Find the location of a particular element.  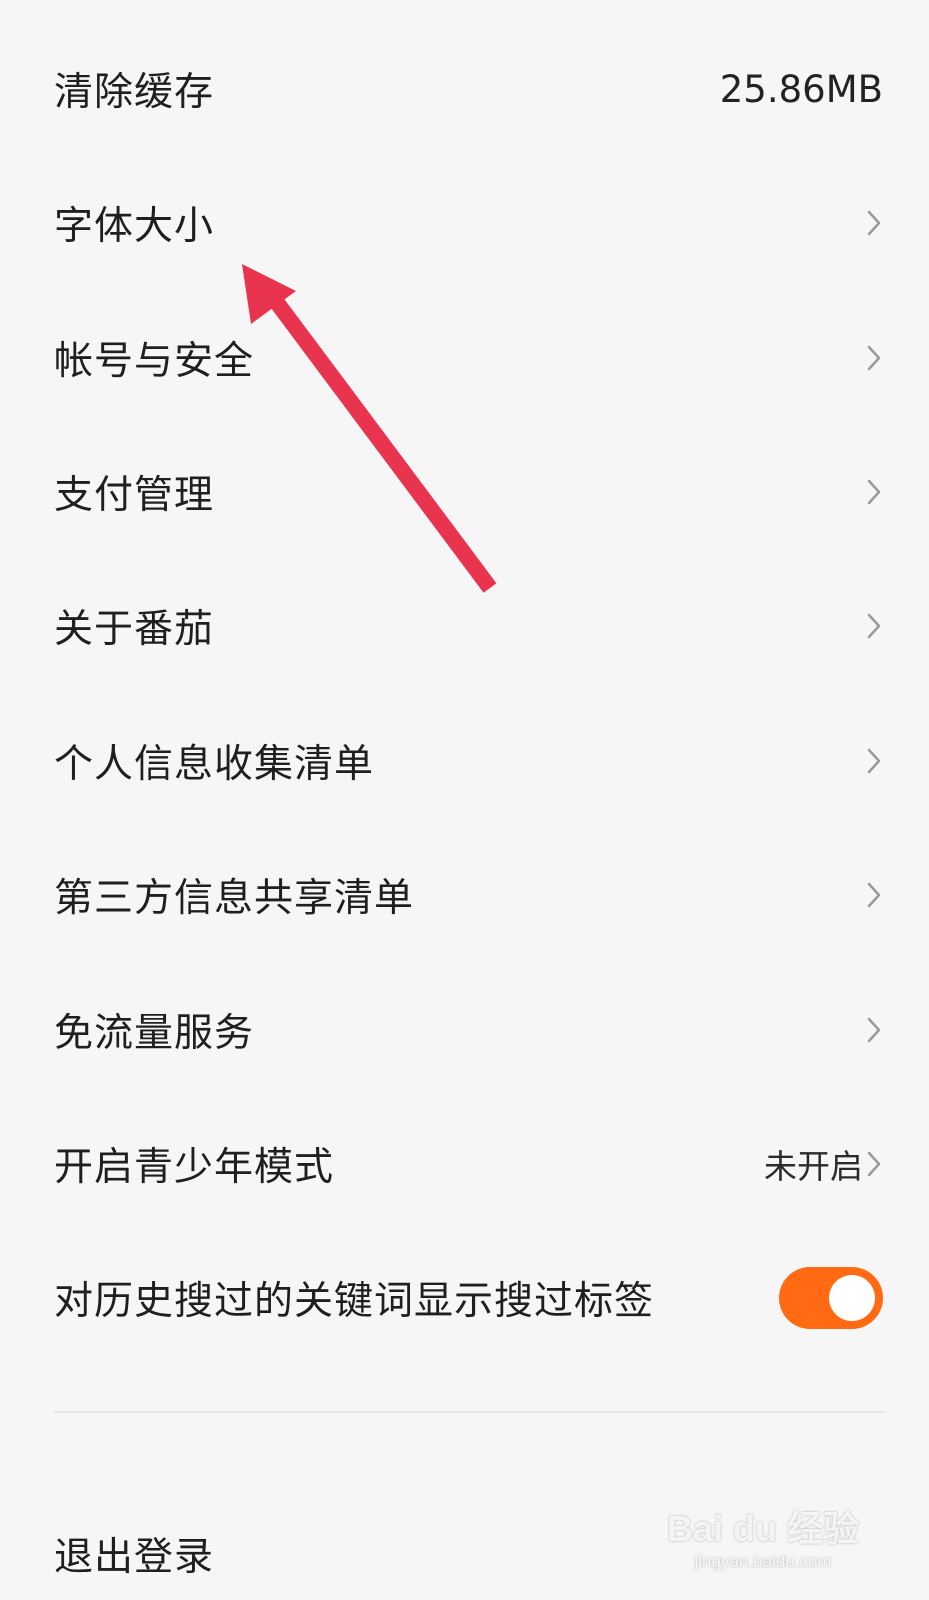

baidu-jingyan-watermark: Bai du 经验 jingyan.baidu.com is located at coordinates (763, 1536).